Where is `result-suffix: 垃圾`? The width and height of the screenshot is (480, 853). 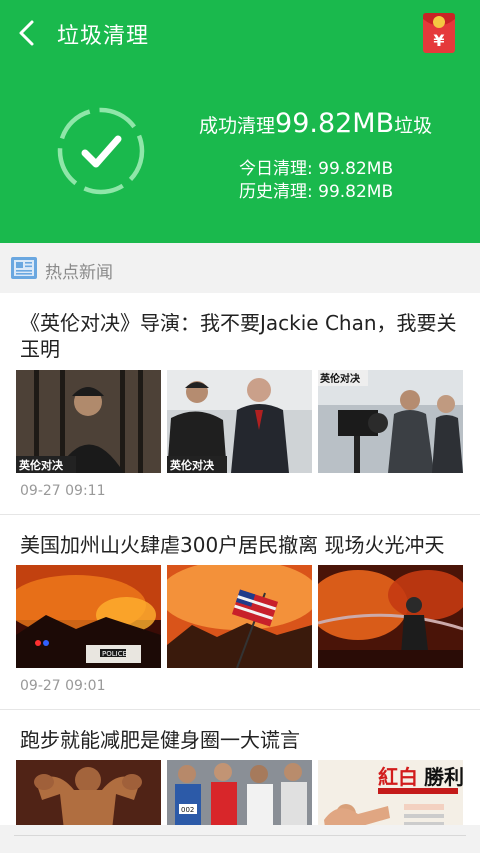 result-suffix: 垃圾 is located at coordinates (413, 126).